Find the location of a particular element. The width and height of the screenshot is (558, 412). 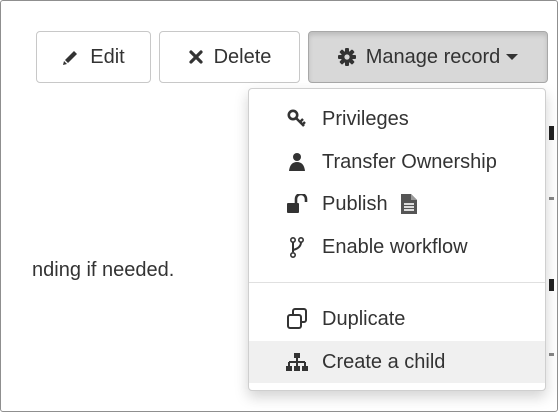

menu-item-label: Enable workflow is located at coordinates (395, 246).